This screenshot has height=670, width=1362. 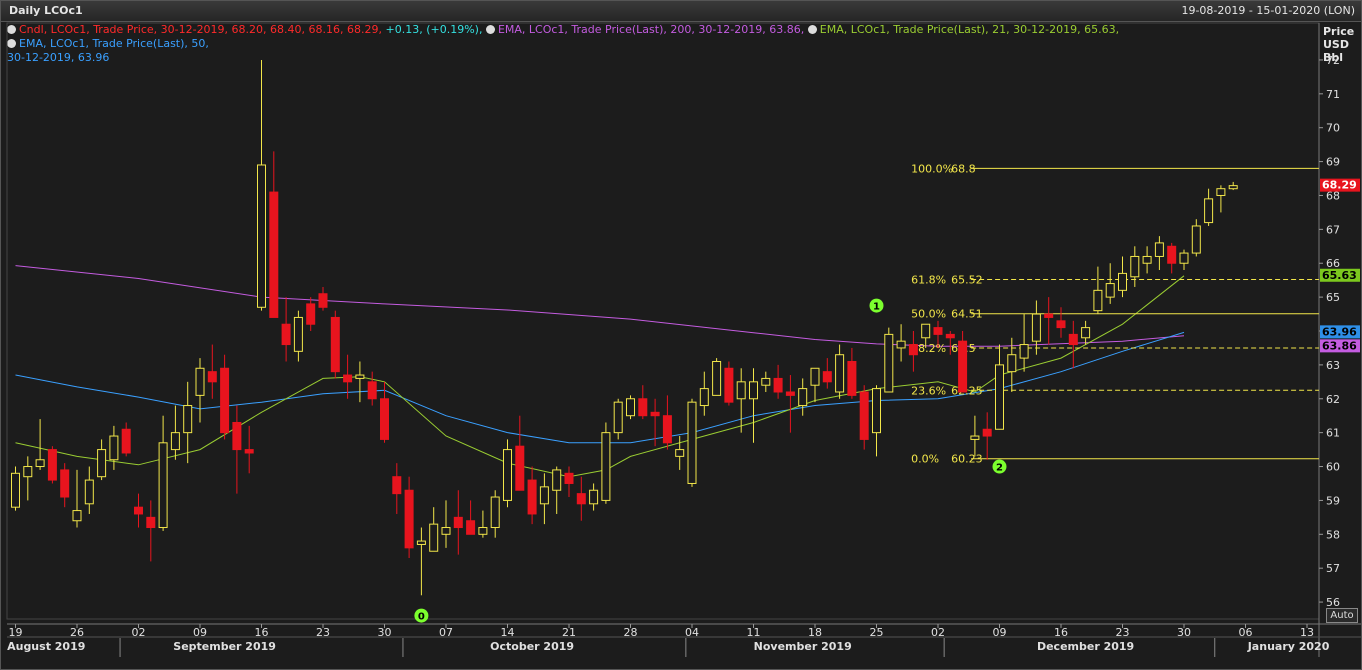 What do you see at coordinates (508, 632) in the screenshot?
I see `x-tick-label: 14` at bounding box center [508, 632].